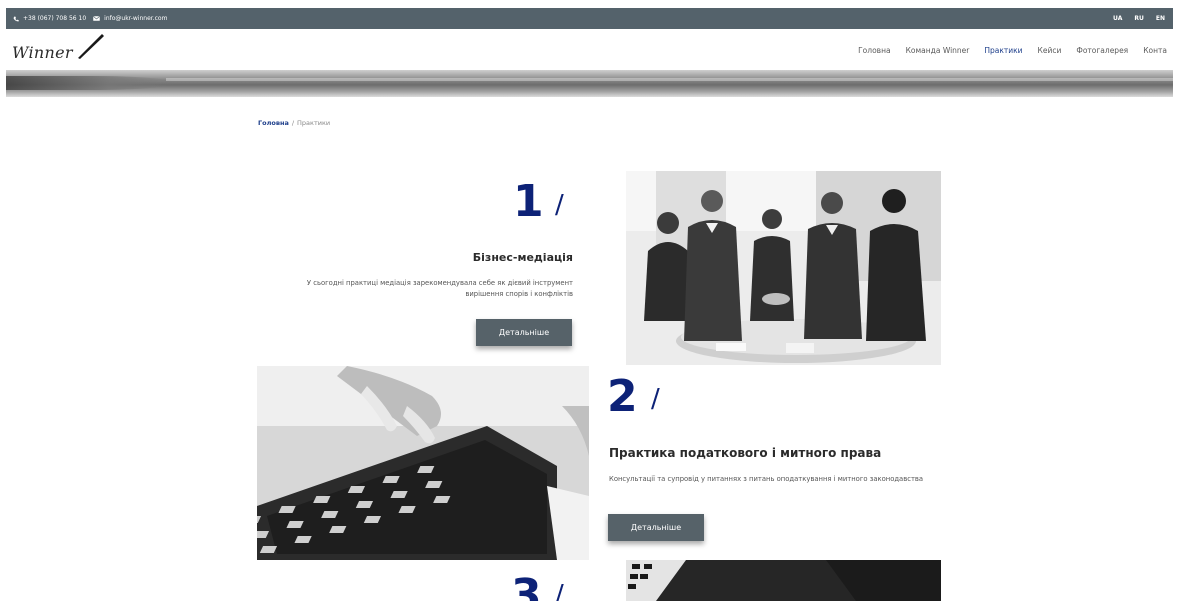  Describe the element at coordinates (528, 201) in the screenshot. I see `practice-1-number: 1` at that location.